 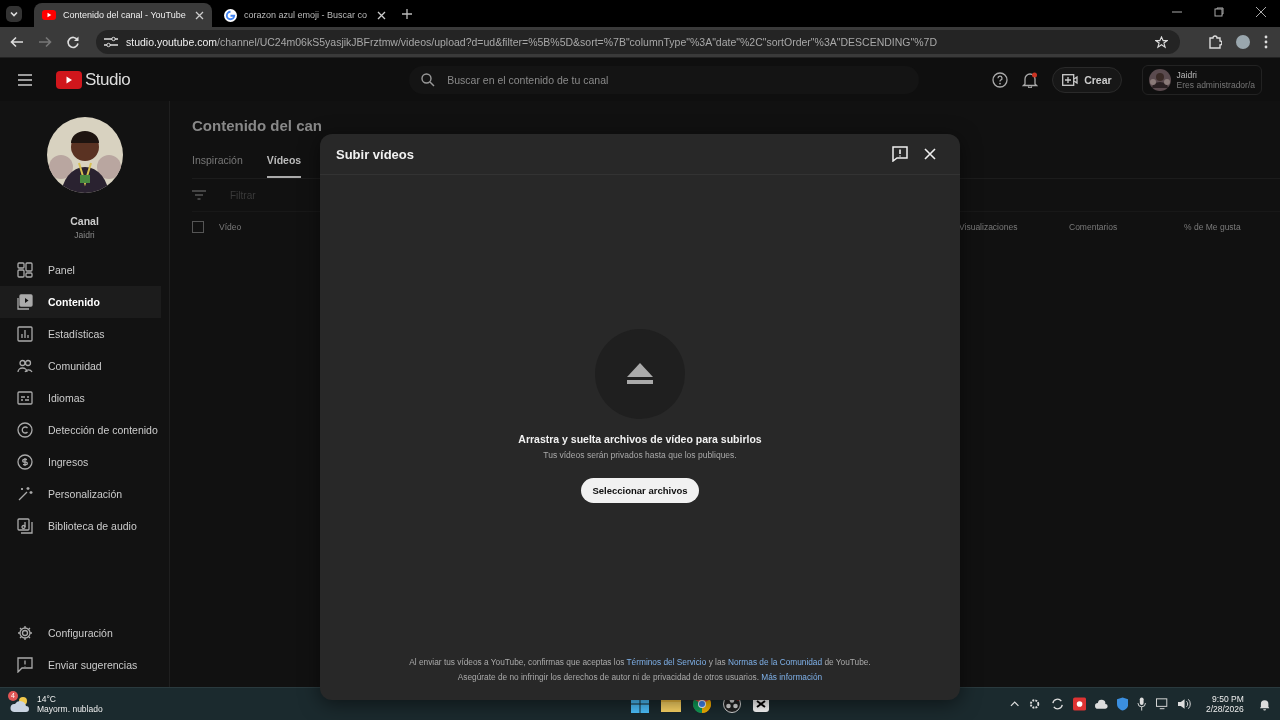 What do you see at coordinates (25, 494) in the screenshot?
I see `customize-icon` at bounding box center [25, 494].